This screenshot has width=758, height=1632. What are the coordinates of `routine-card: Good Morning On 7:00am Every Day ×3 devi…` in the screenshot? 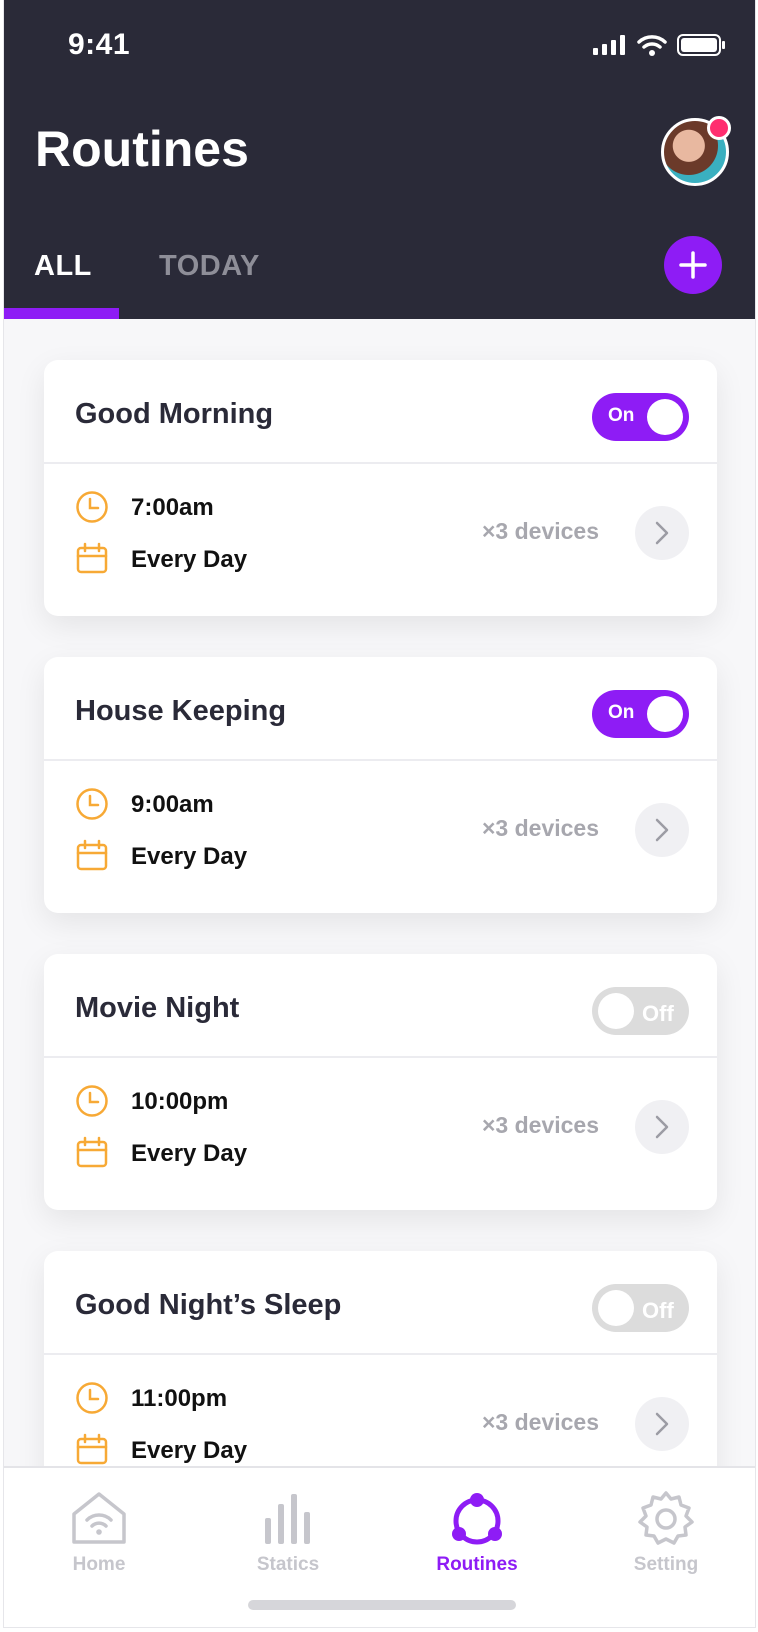 It's located at (380, 488).